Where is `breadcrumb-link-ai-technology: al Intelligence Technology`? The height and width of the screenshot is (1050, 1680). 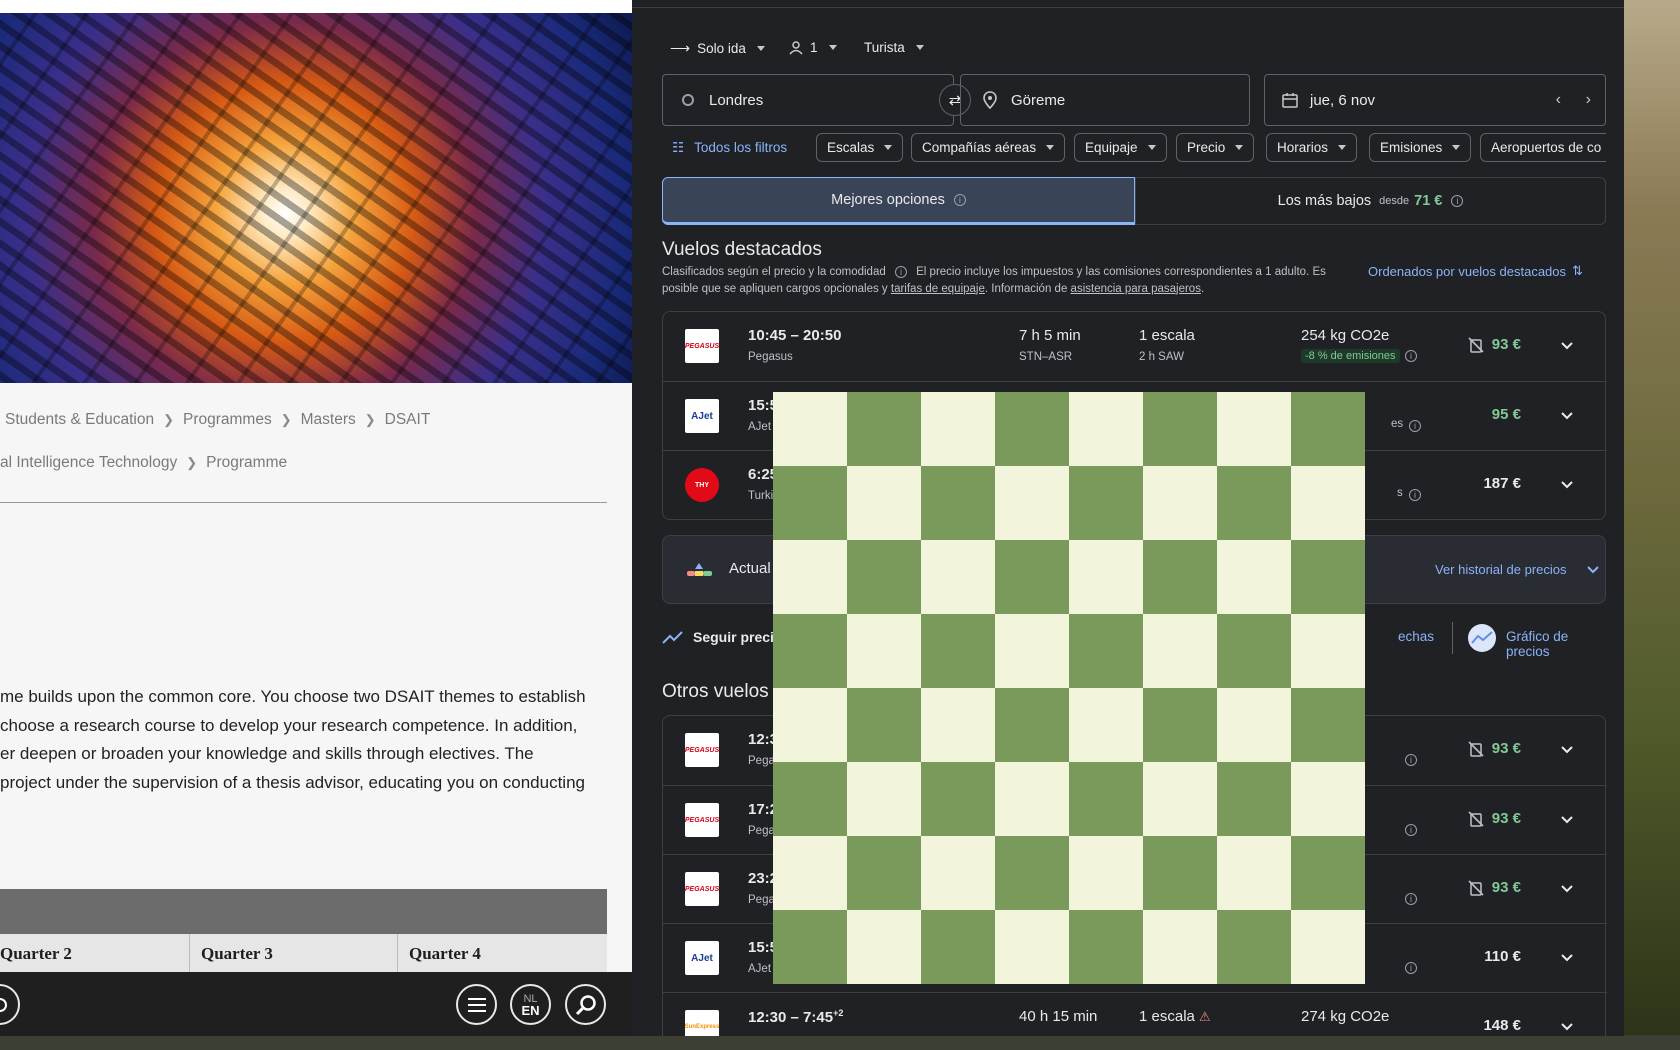
breadcrumb-link-ai-technology: al Intelligence Technology is located at coordinates (88, 463).